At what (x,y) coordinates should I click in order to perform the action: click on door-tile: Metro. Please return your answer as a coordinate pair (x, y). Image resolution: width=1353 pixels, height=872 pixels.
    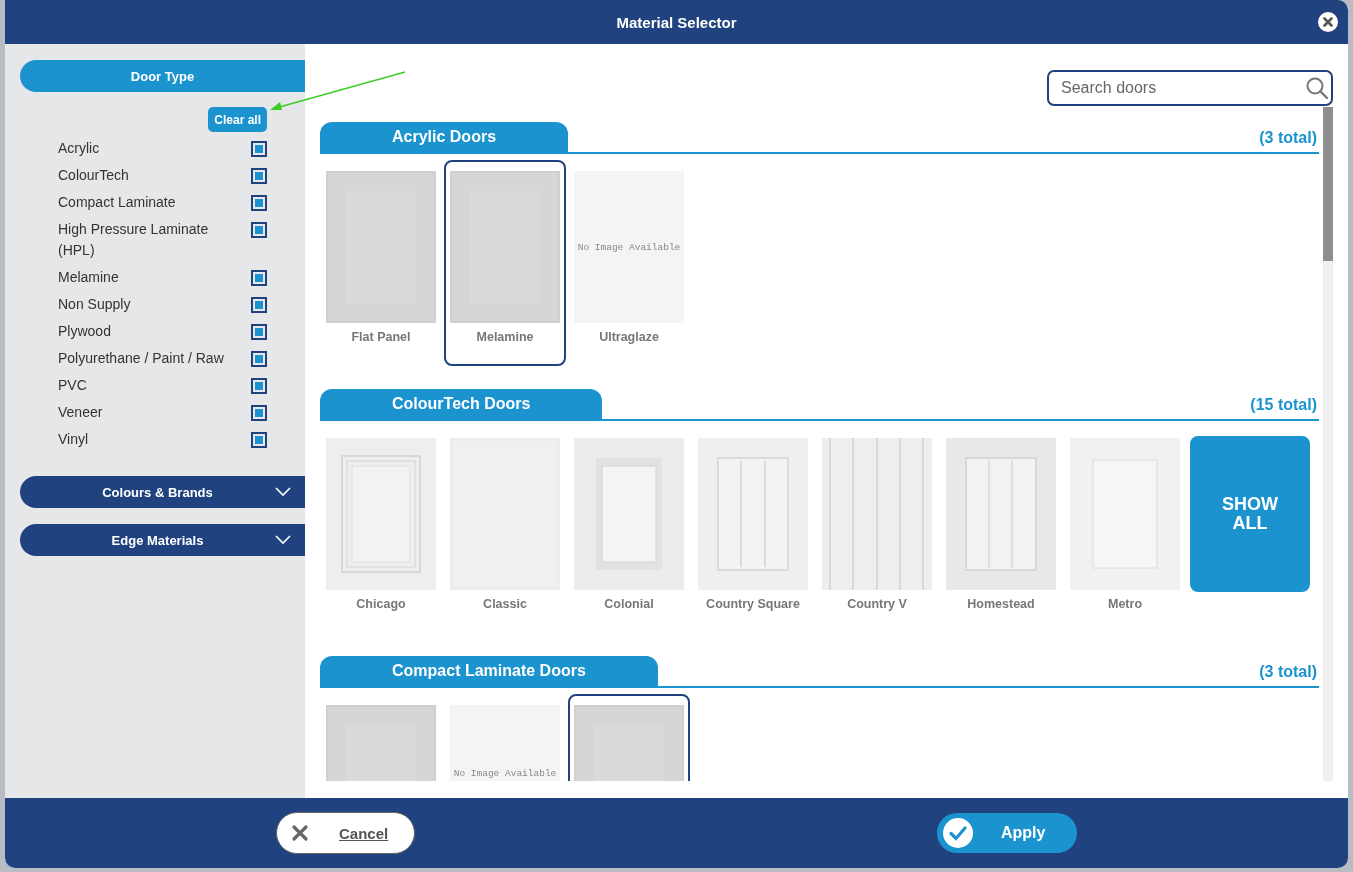
    Looking at the image, I should click on (1125, 530).